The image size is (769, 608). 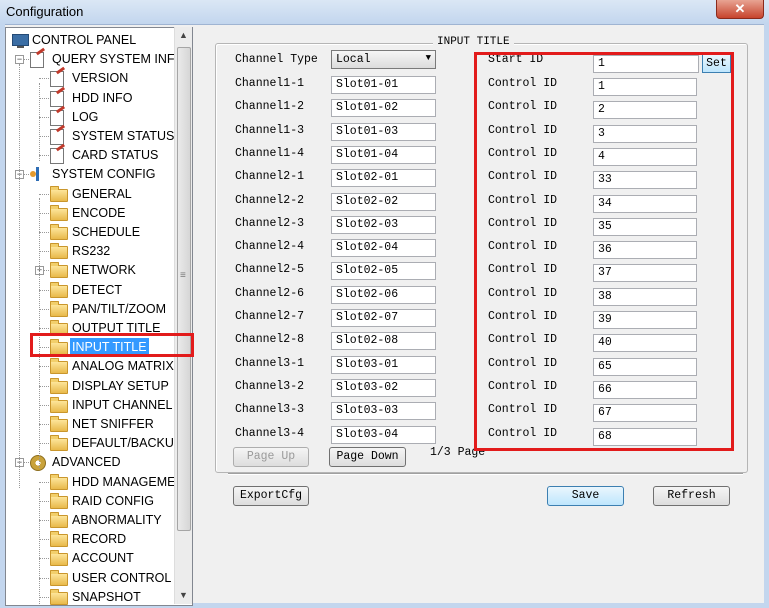 I want to click on tree-item-label: INPUT CHANNEL, so click(x=122, y=404).